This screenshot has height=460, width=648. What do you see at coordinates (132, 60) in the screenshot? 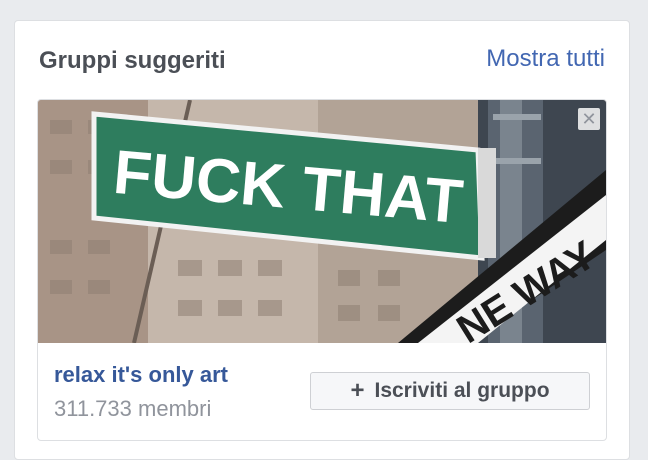
I see `panel-title: Gruppi suggeriti` at bounding box center [132, 60].